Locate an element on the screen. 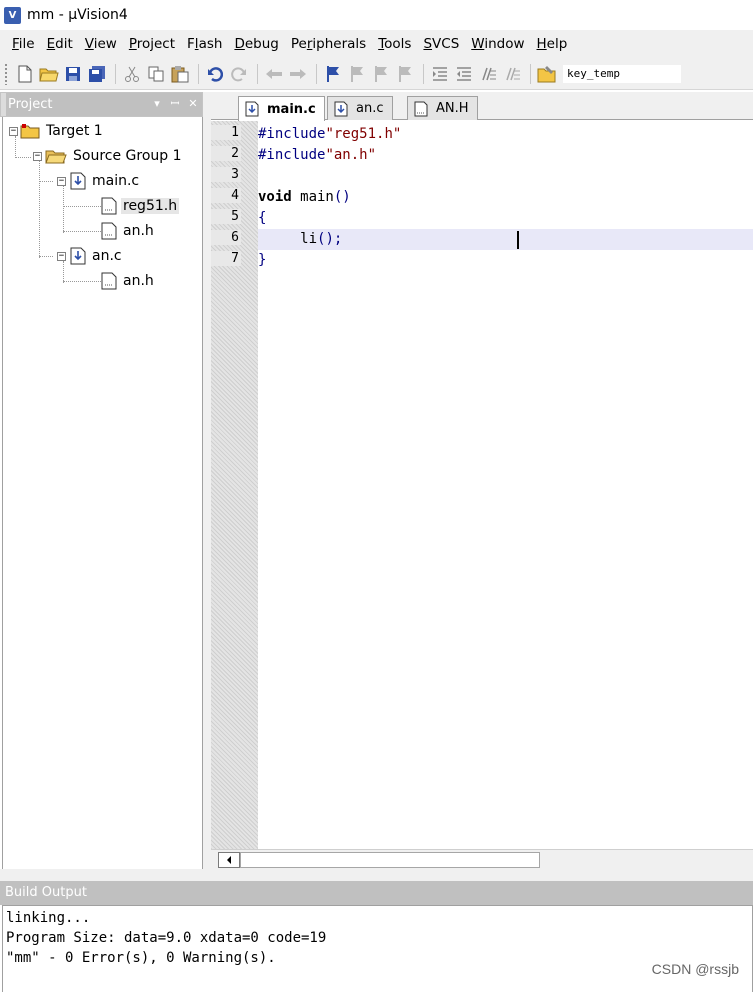 The image size is (753, 992). tab-an-h: AN.H is located at coordinates (442, 108).